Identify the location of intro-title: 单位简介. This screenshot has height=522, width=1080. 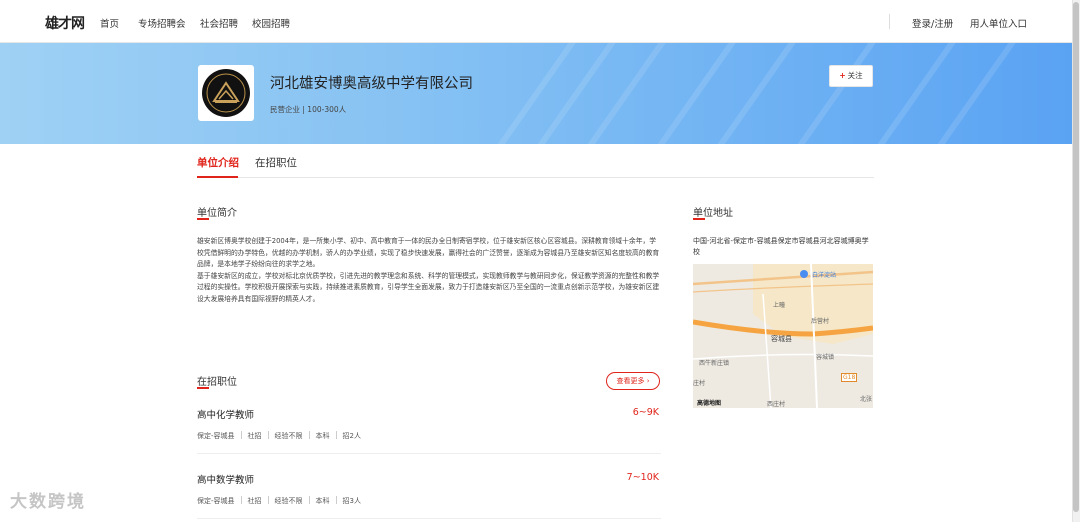
(217, 213).